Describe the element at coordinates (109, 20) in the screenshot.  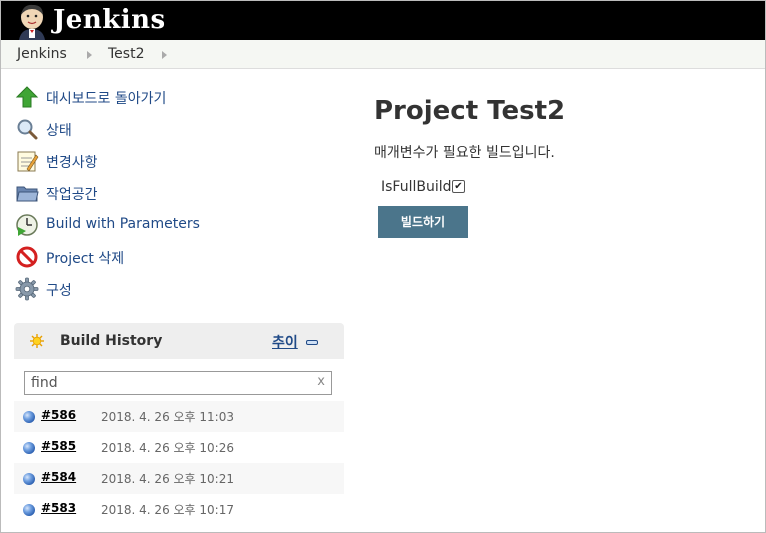
I see `jenkins-logo-text: Jenkins` at that location.